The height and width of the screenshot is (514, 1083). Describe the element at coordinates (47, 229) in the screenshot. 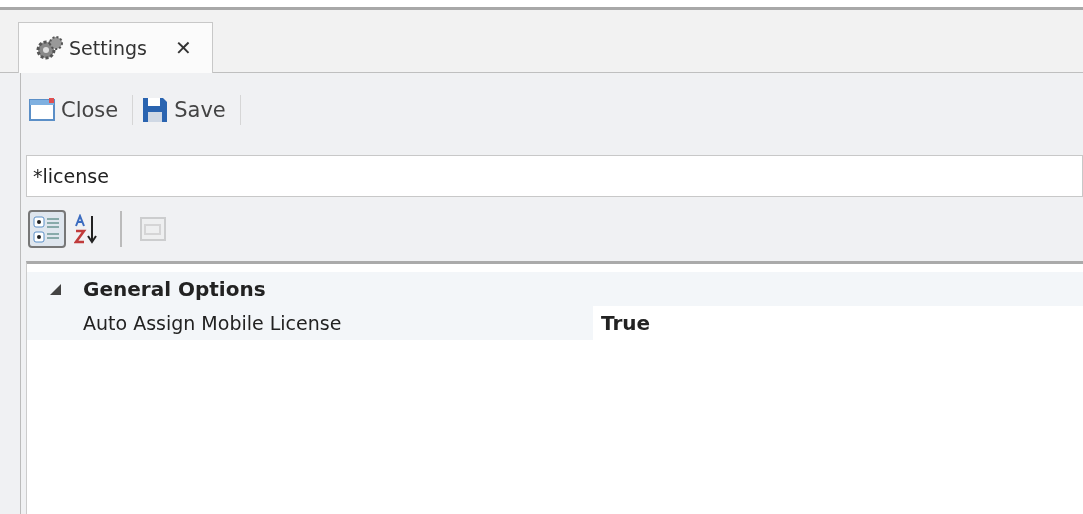

I see `categorized-view-icon` at that location.